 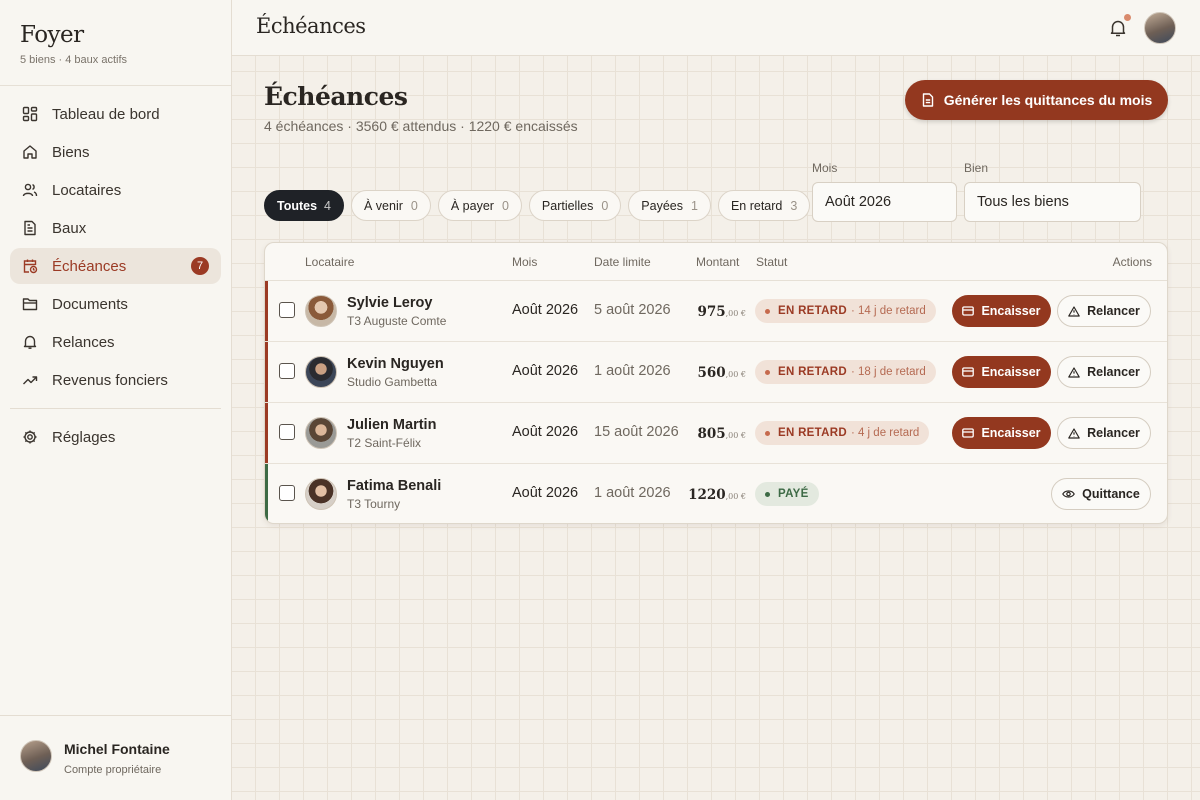 I want to click on chip-payees: Payées 1, so click(x=669, y=205).